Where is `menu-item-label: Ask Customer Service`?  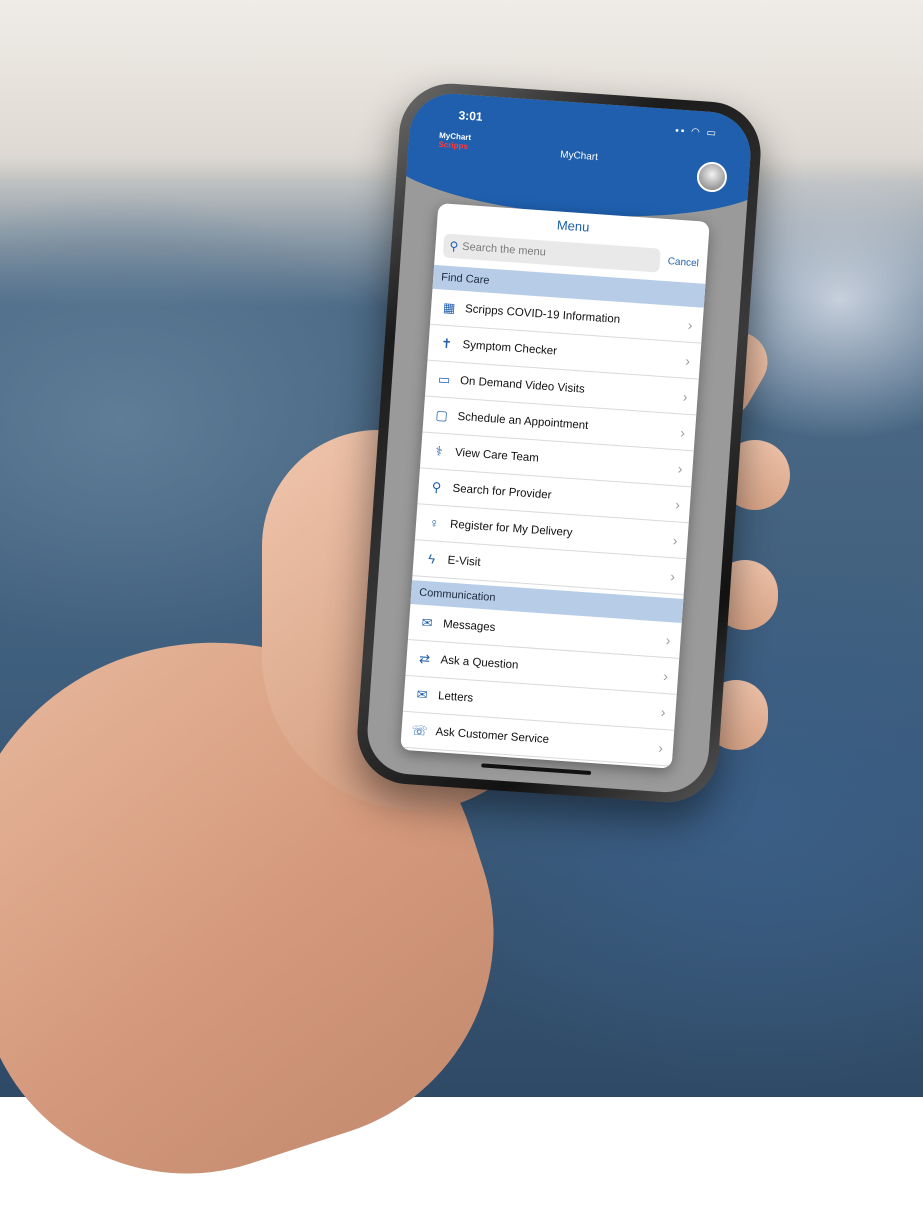
menu-item-label: Ask Customer Service is located at coordinates (492, 735).